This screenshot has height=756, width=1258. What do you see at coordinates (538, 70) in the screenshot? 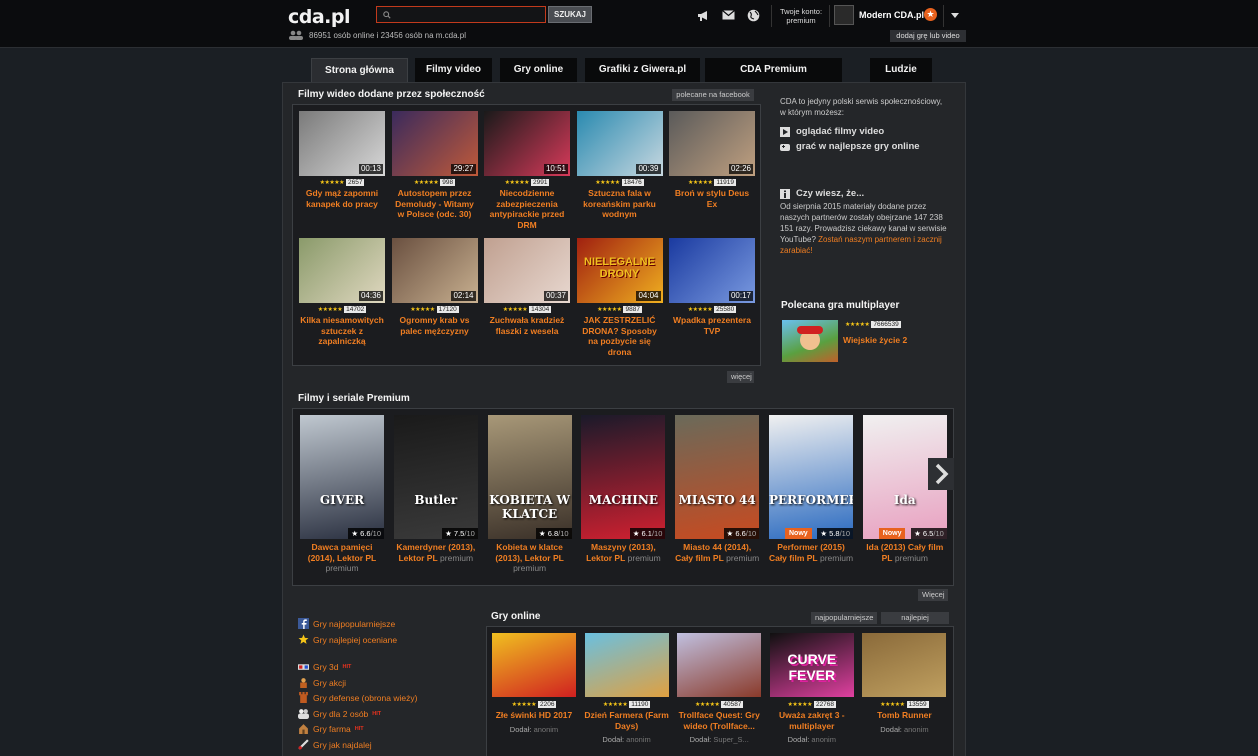
I see `tab-2: Gry online` at bounding box center [538, 70].